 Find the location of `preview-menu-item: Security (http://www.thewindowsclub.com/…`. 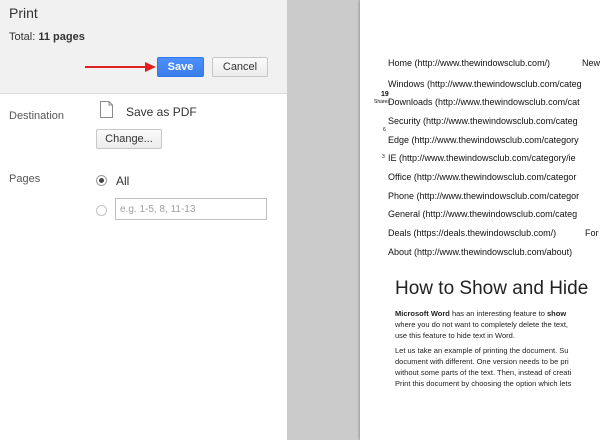

preview-menu-item: Security (http://www.thewindowsclub.com/… is located at coordinates (483, 121).